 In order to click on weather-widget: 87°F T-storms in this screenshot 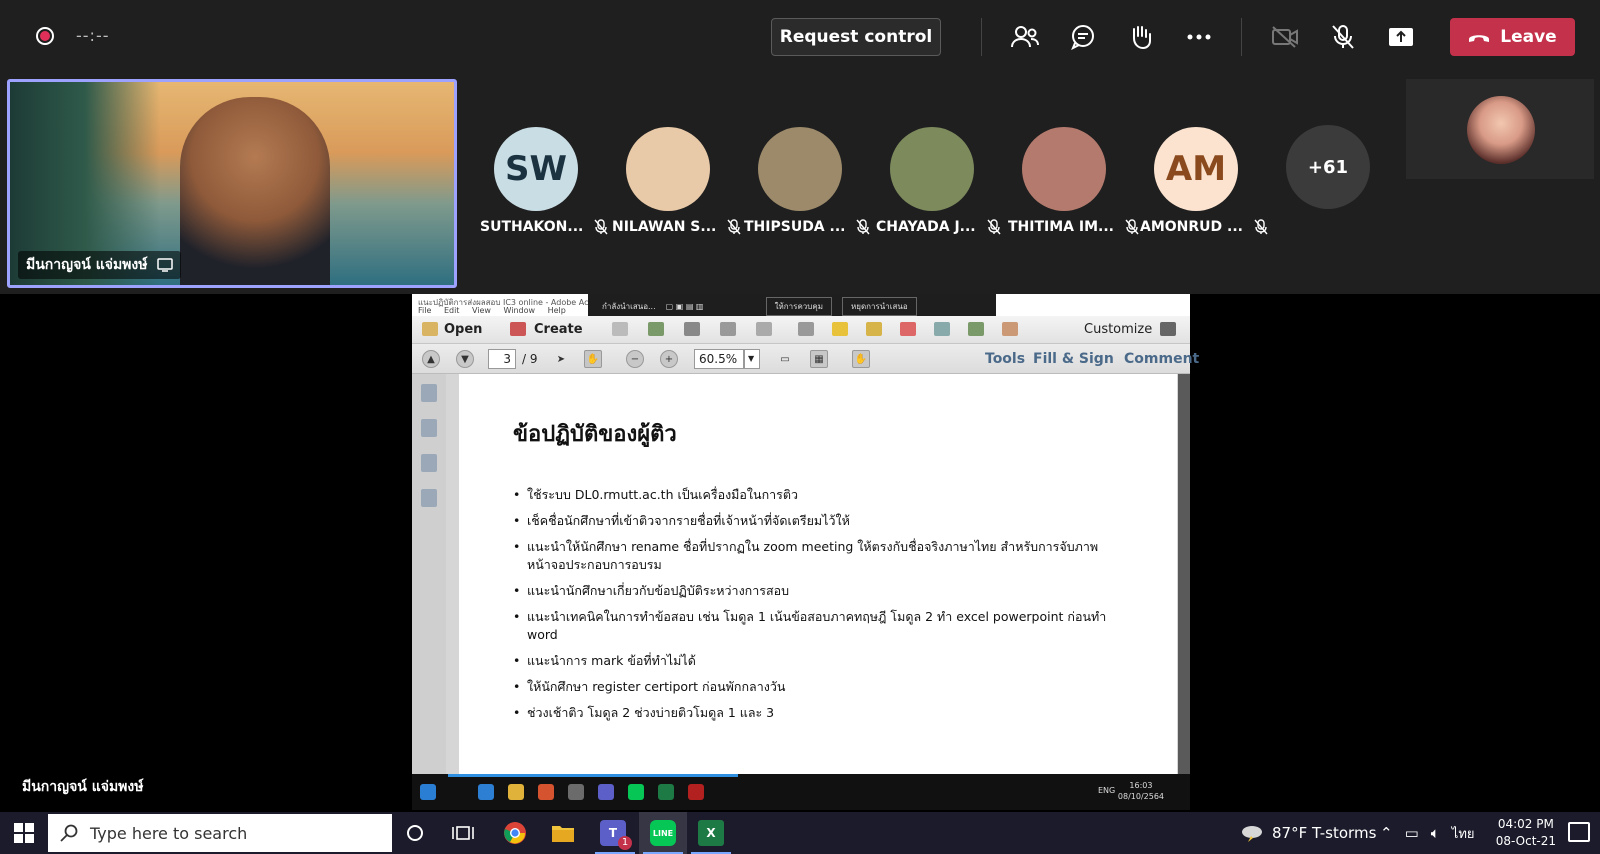, I will do `click(1308, 833)`.